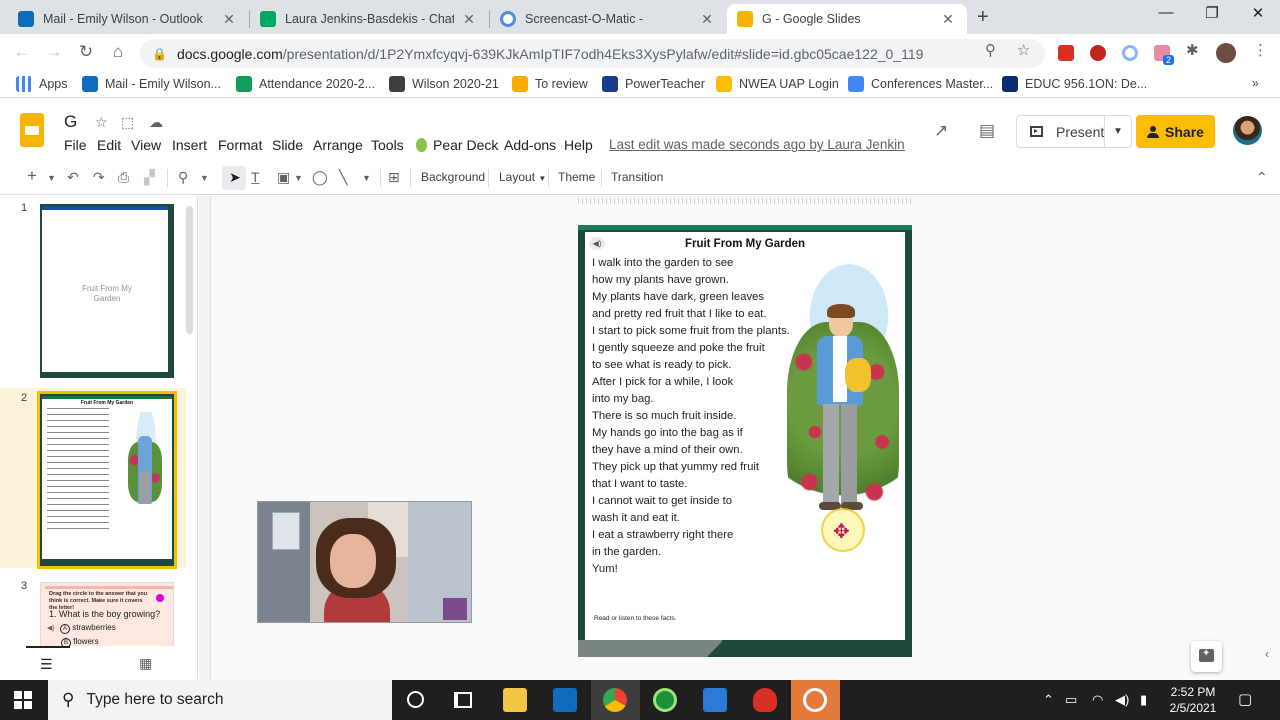 This screenshot has height=720, width=1280. I want to click on file-explorer-icon, so click(515, 700).